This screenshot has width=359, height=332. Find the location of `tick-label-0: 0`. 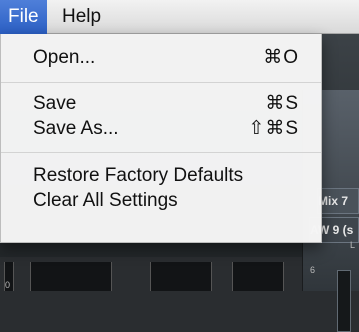

tick-label-0: 0 is located at coordinates (8, 285).